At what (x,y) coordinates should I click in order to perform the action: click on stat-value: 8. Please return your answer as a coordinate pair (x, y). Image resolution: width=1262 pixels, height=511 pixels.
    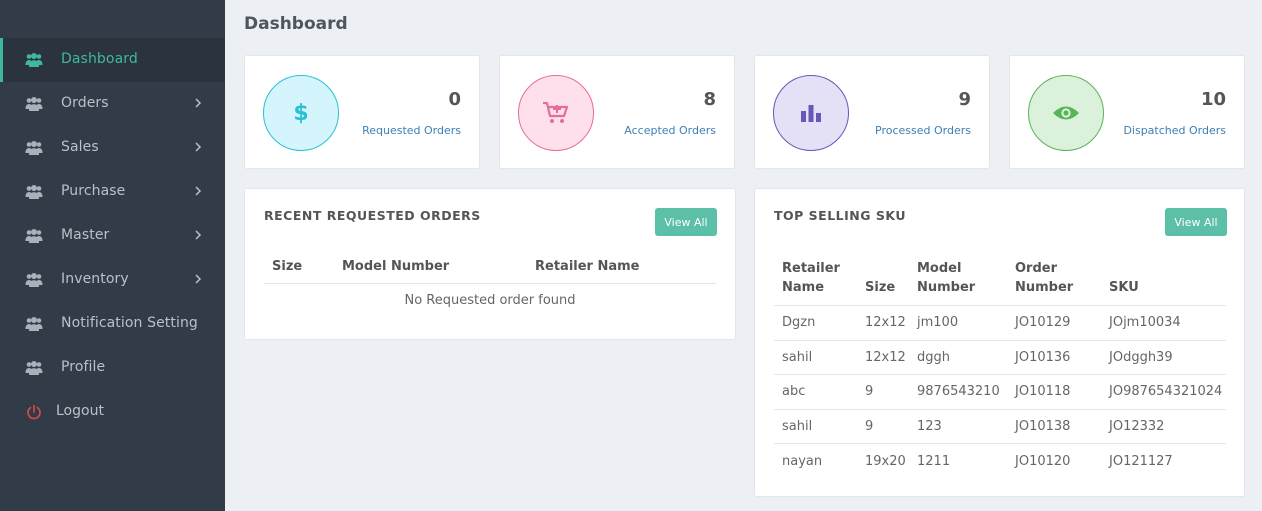
    Looking at the image, I should click on (709, 99).